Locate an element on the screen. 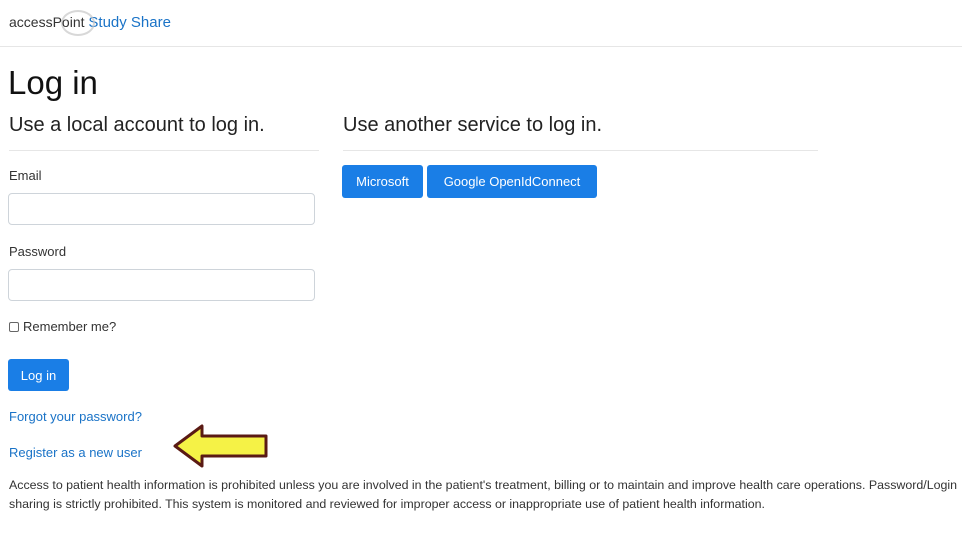 Image resolution: width=962 pixels, height=537 pixels. brand-access-text: access is located at coordinates (31, 22).